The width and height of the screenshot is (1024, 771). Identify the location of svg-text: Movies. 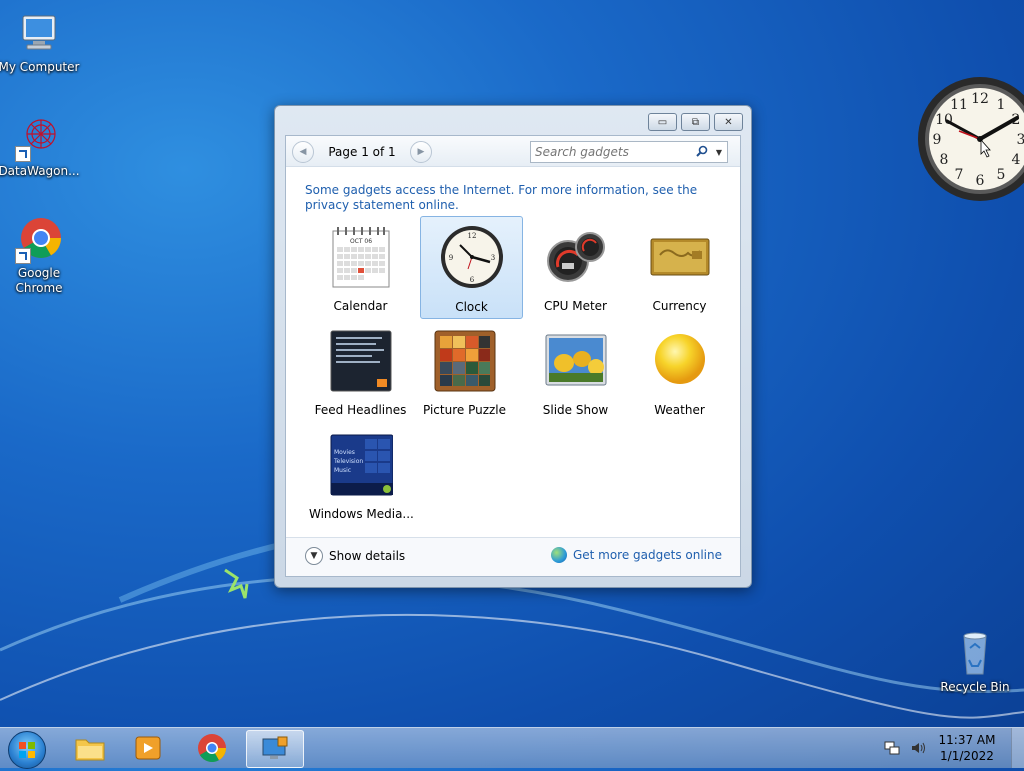
(344, 452).